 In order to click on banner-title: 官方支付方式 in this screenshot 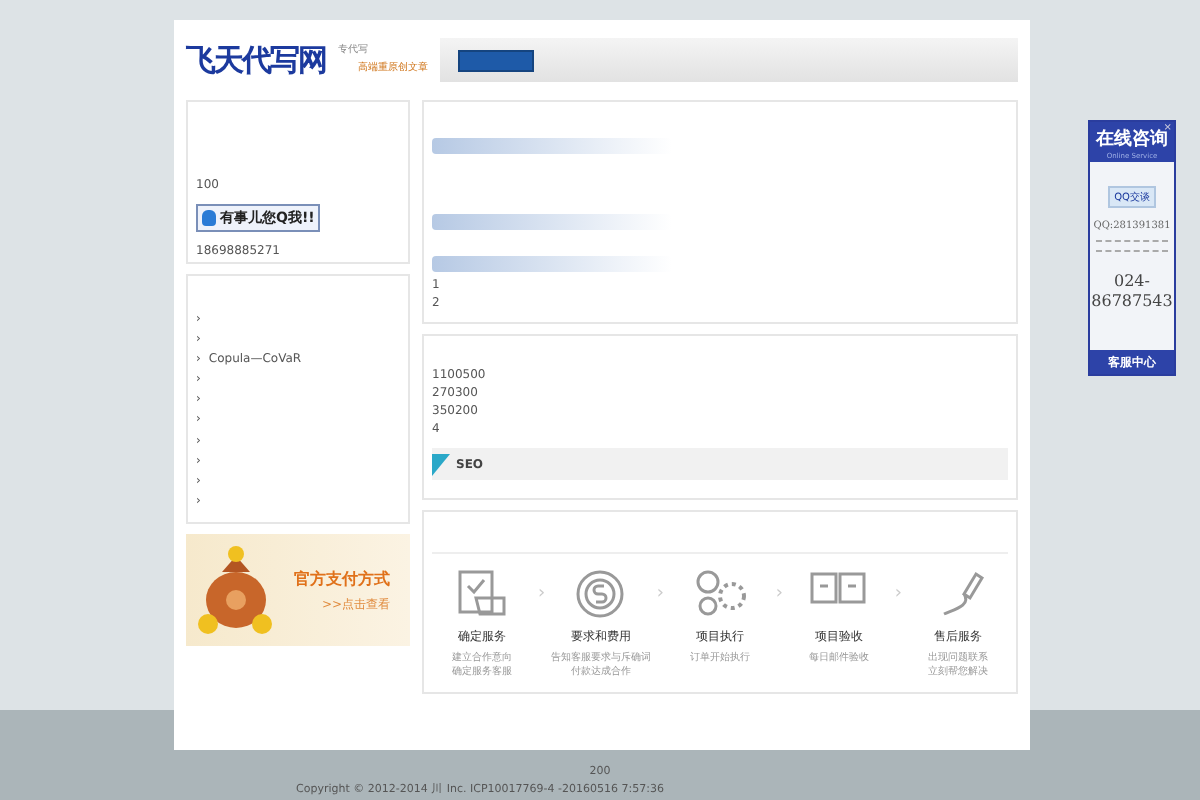, I will do `click(342, 578)`.